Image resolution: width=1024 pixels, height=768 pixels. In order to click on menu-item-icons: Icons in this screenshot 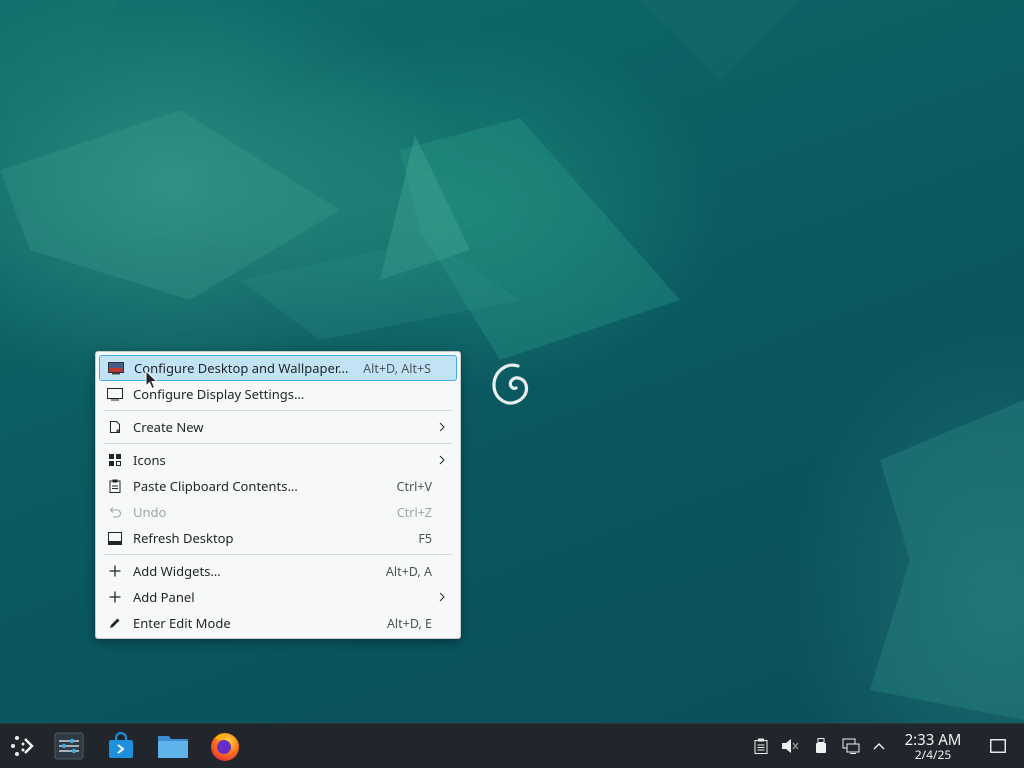, I will do `click(278, 460)`.